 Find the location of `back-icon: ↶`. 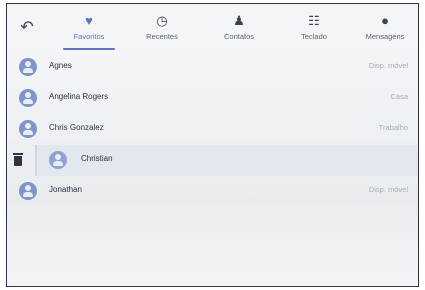

back-icon: ↶ is located at coordinates (27, 28).